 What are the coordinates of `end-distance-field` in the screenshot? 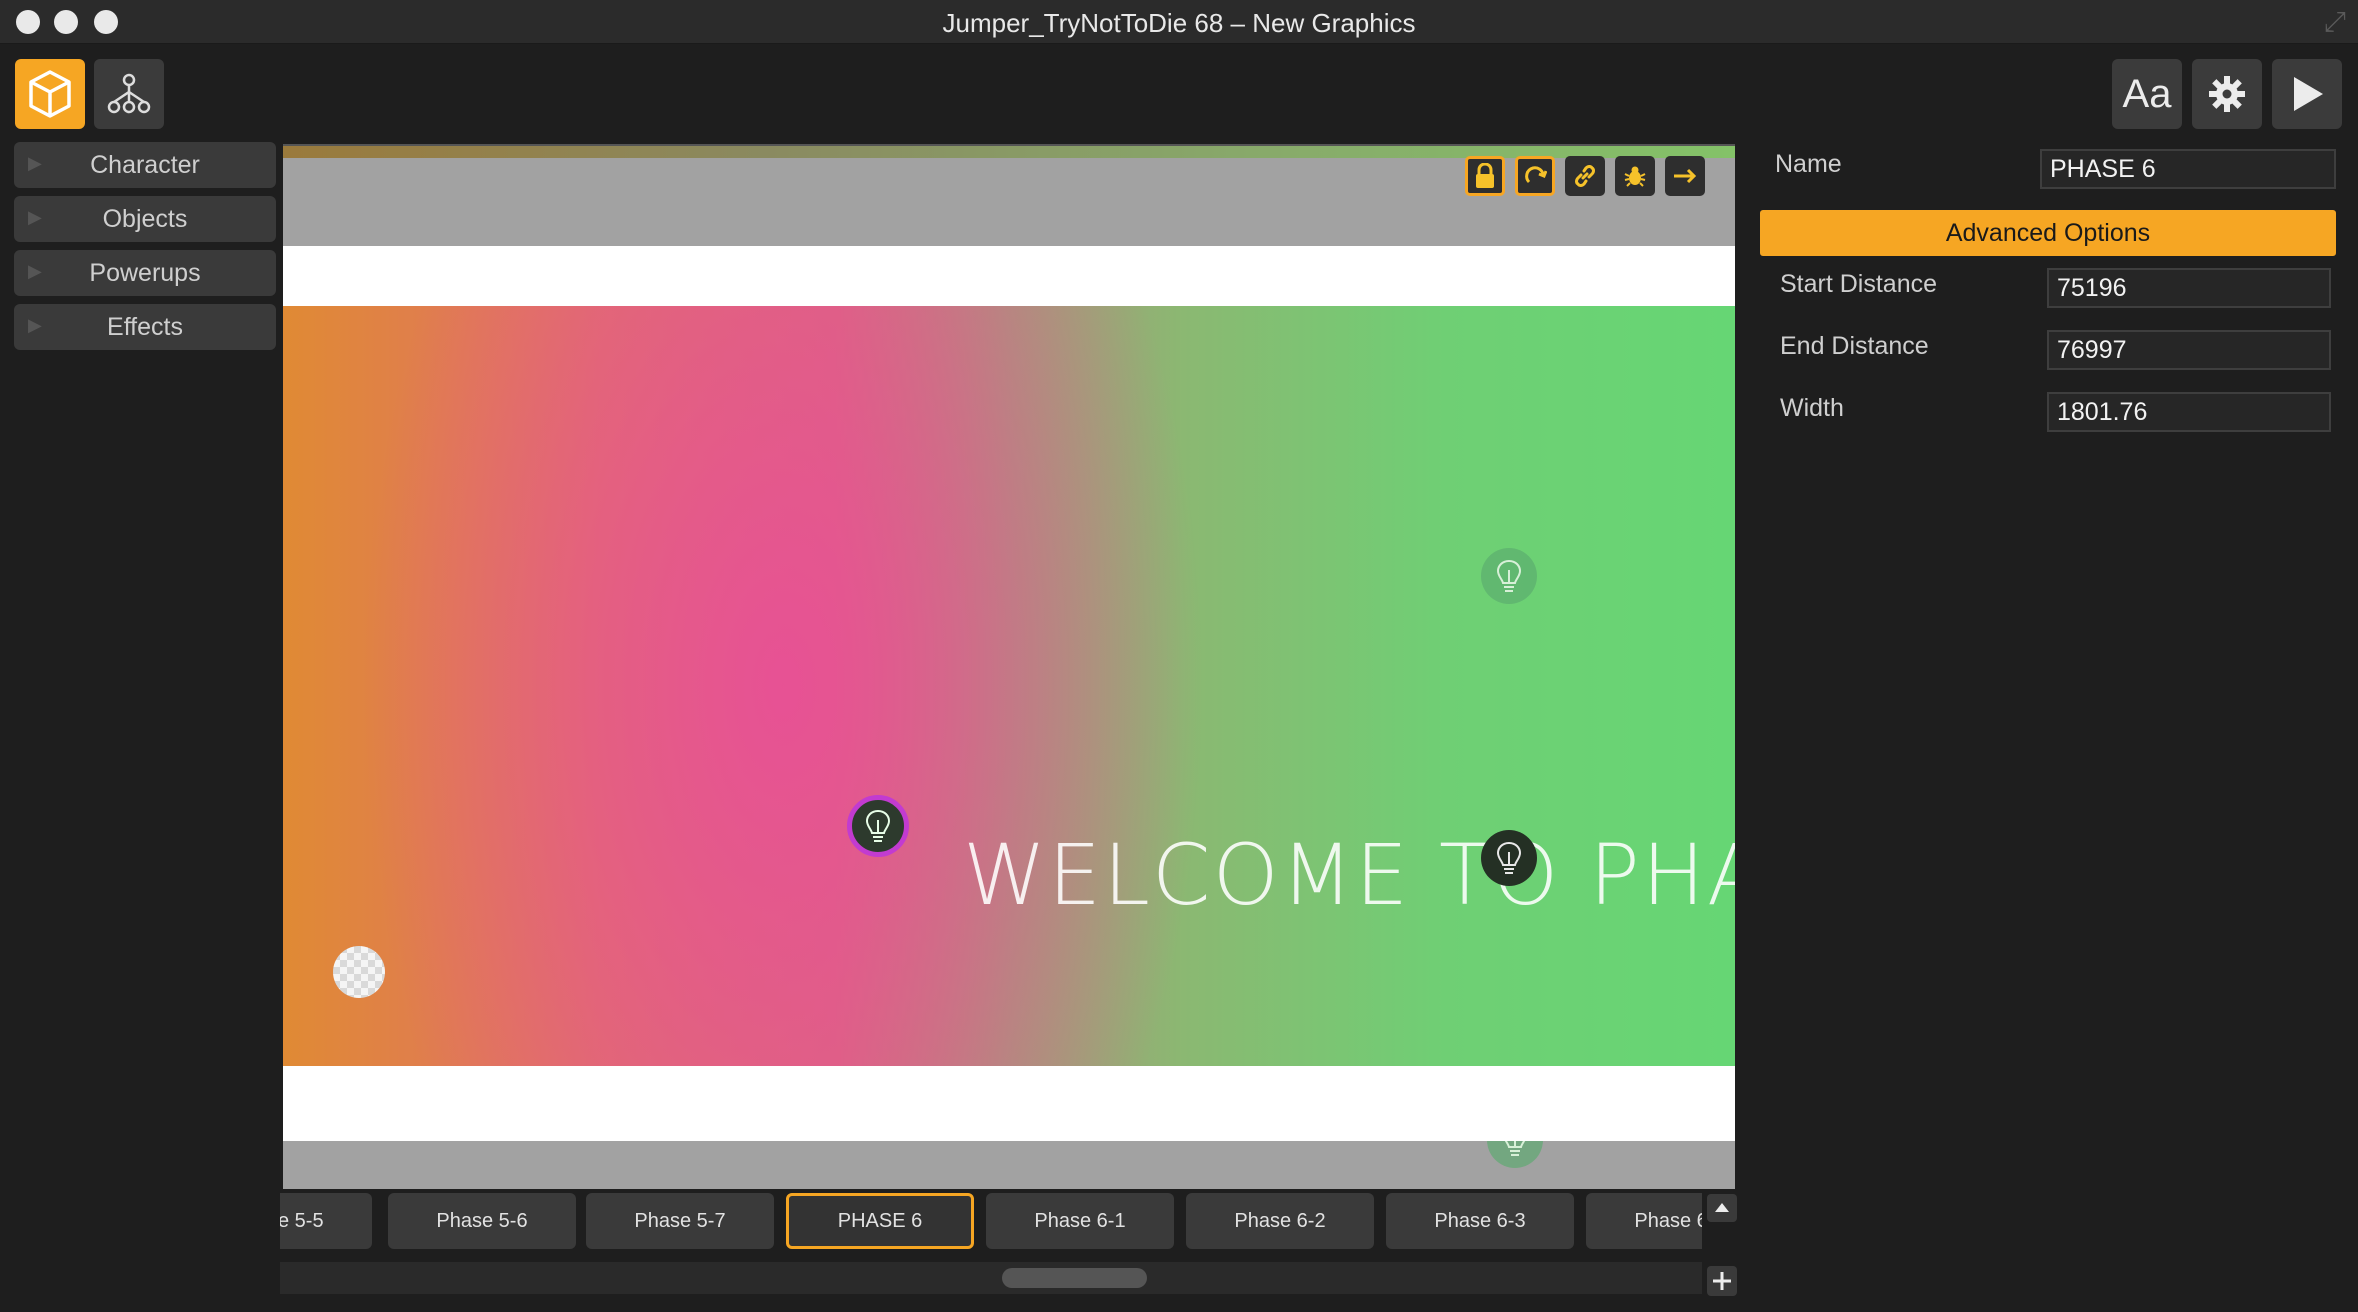 It's located at (2189, 350).